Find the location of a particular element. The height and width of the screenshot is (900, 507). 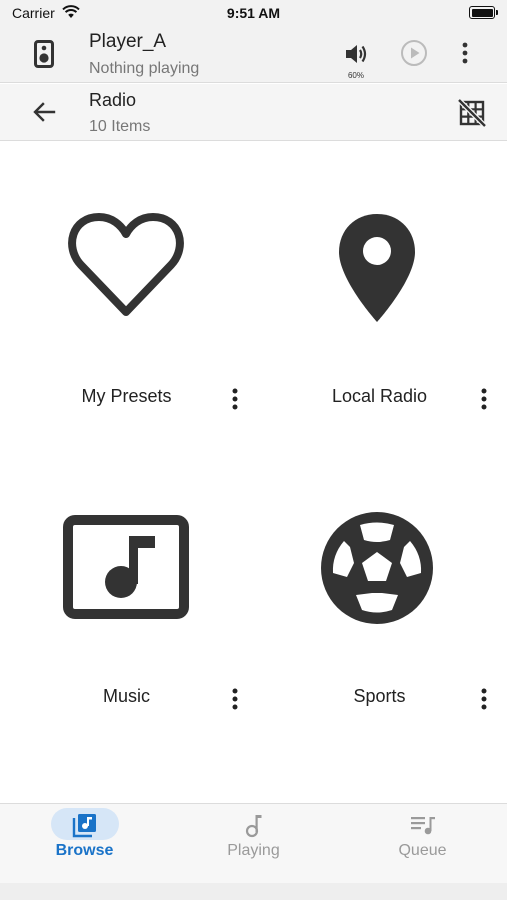

volume-icon is located at coordinates (356, 54).